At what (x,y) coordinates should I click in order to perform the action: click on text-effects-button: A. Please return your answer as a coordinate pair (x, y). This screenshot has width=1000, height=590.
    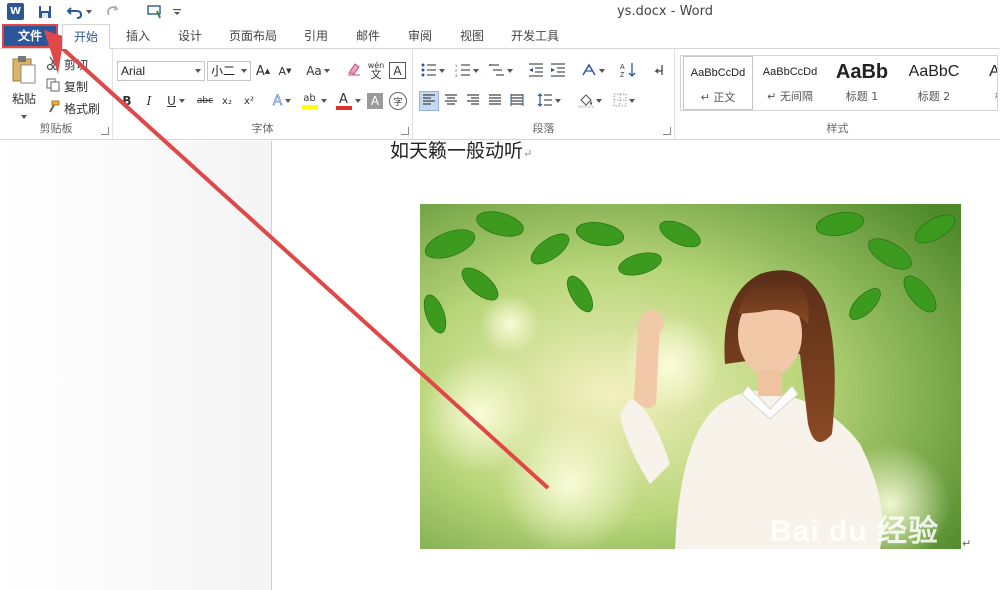
    Looking at the image, I should click on (282, 101).